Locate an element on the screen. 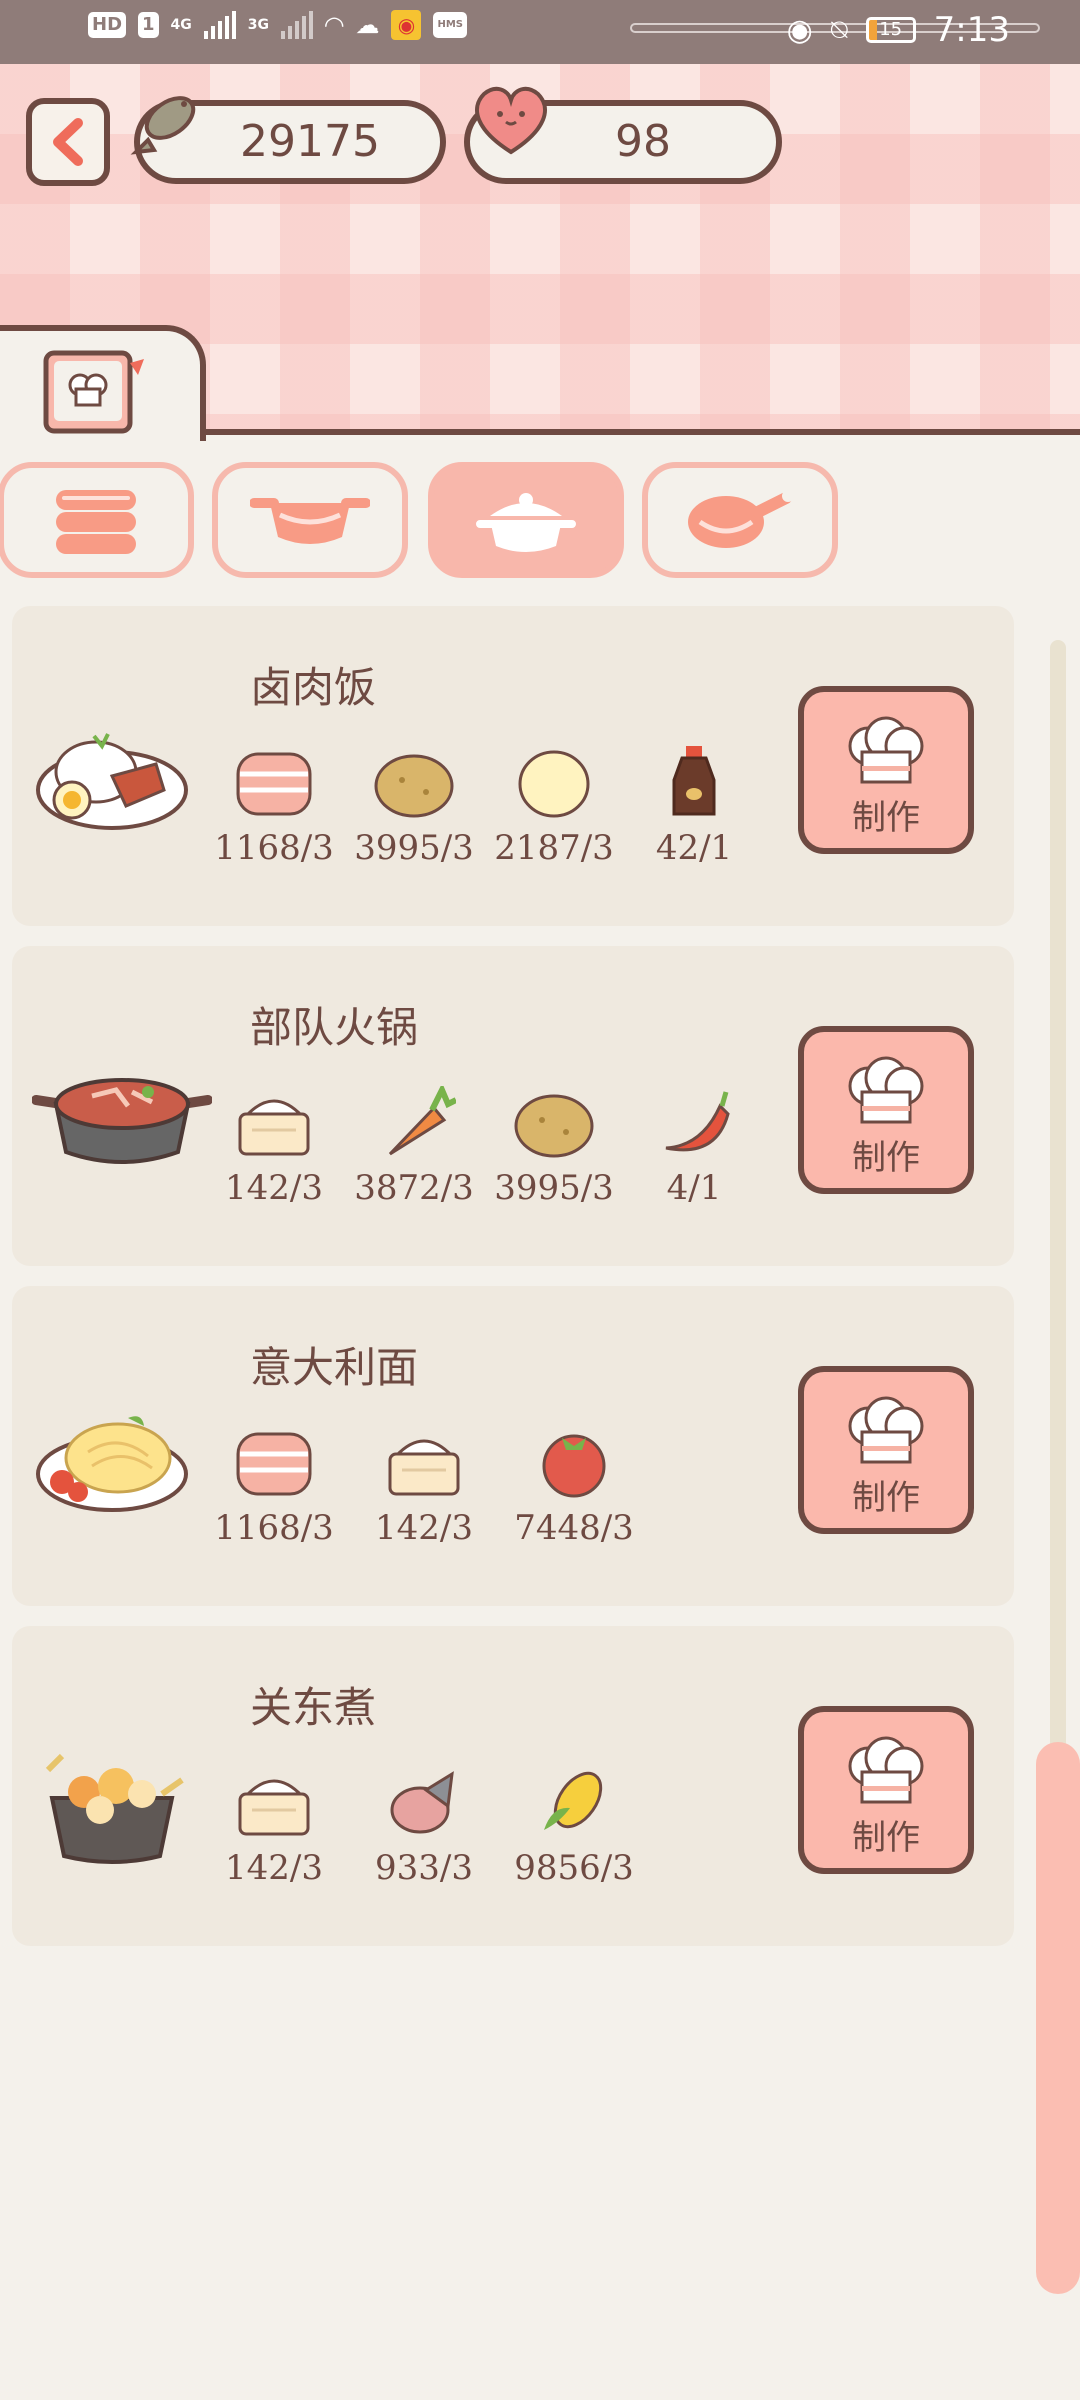 The height and width of the screenshot is (2400, 1080). back-button is located at coordinates (68, 142).